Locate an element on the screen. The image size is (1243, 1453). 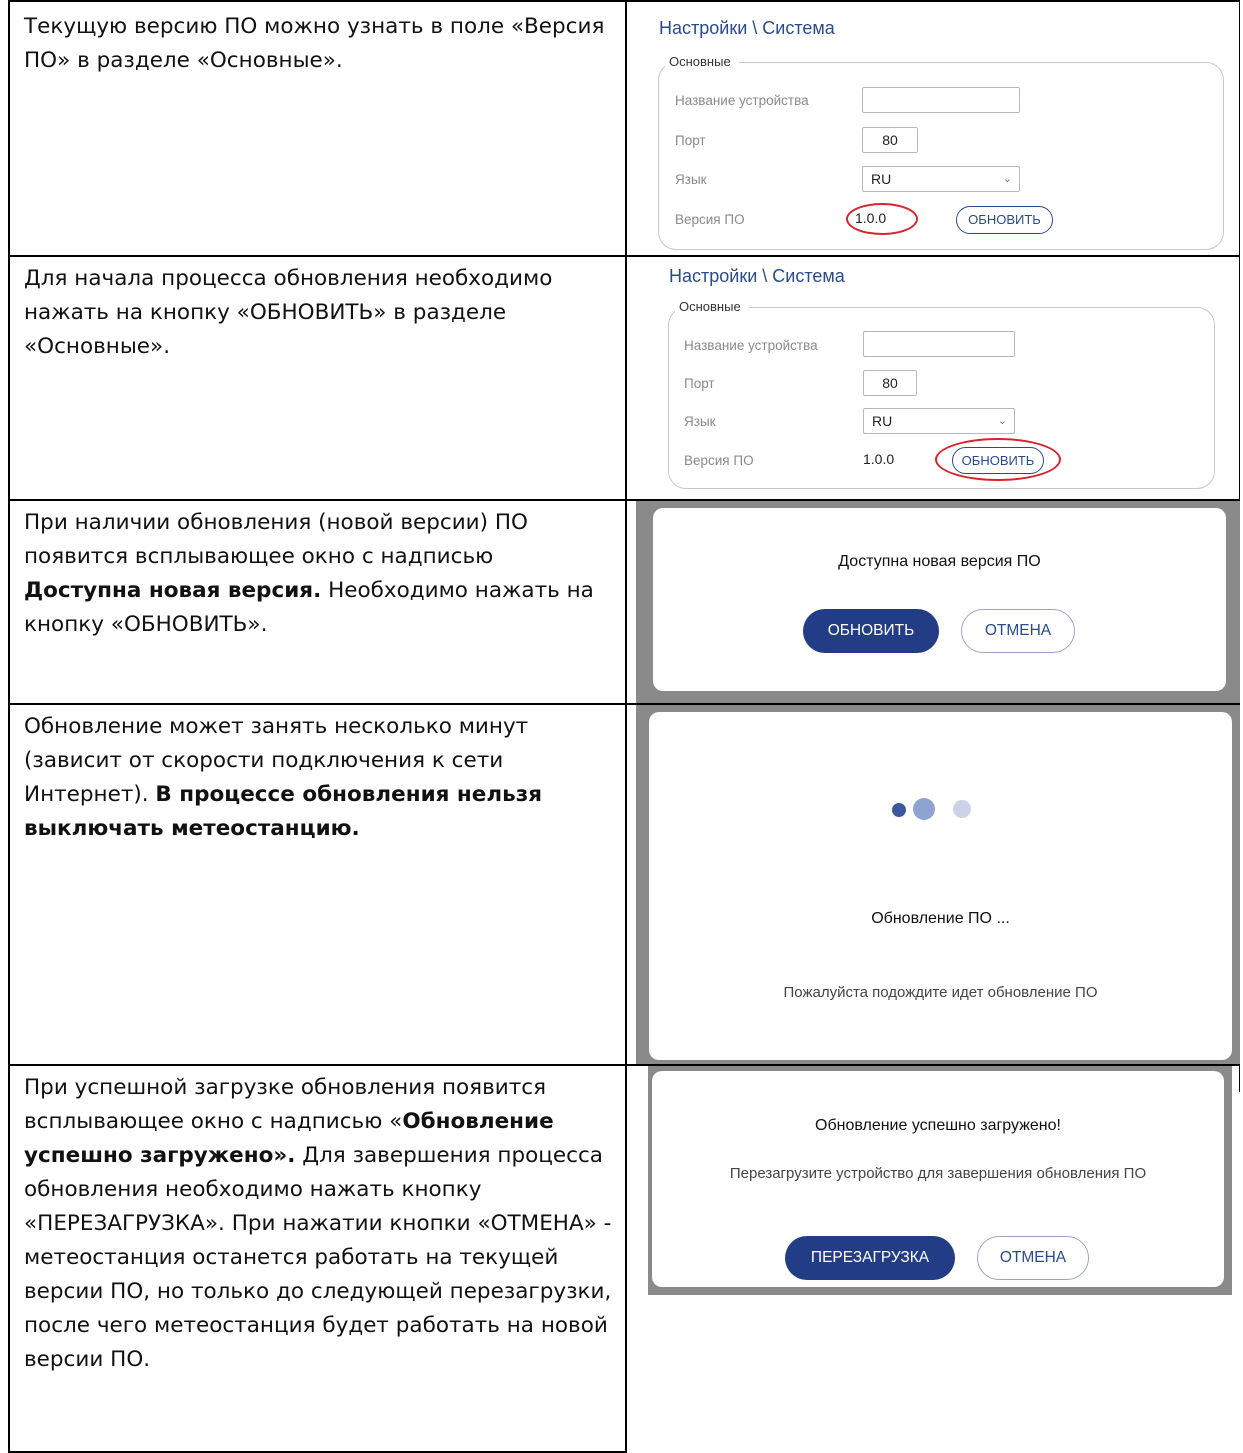
version-value: 1.0.0 is located at coordinates (879, 459).